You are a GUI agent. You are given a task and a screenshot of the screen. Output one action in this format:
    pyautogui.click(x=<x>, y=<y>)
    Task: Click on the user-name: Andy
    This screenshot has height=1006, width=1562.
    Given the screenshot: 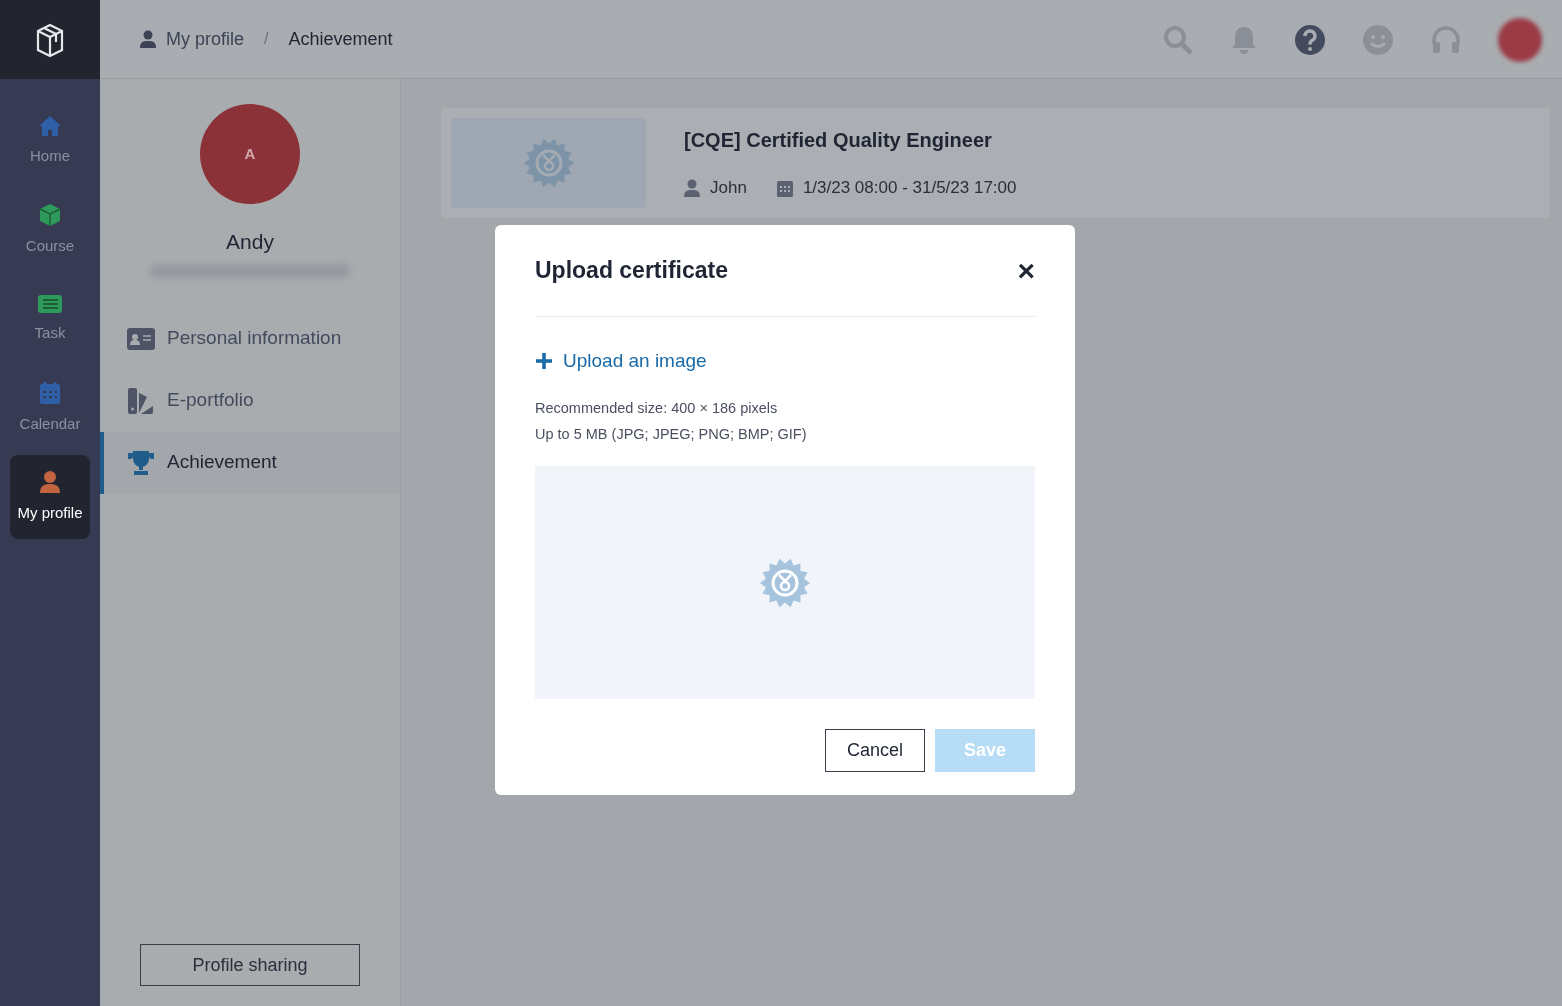 What is the action you would take?
    pyautogui.click(x=250, y=242)
    